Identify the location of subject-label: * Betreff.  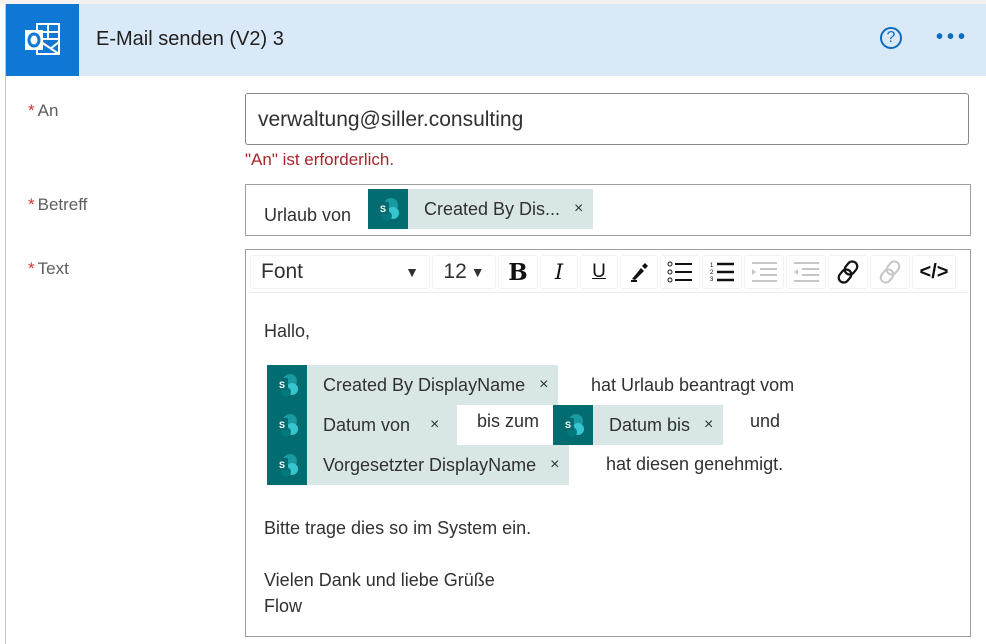
(57, 205).